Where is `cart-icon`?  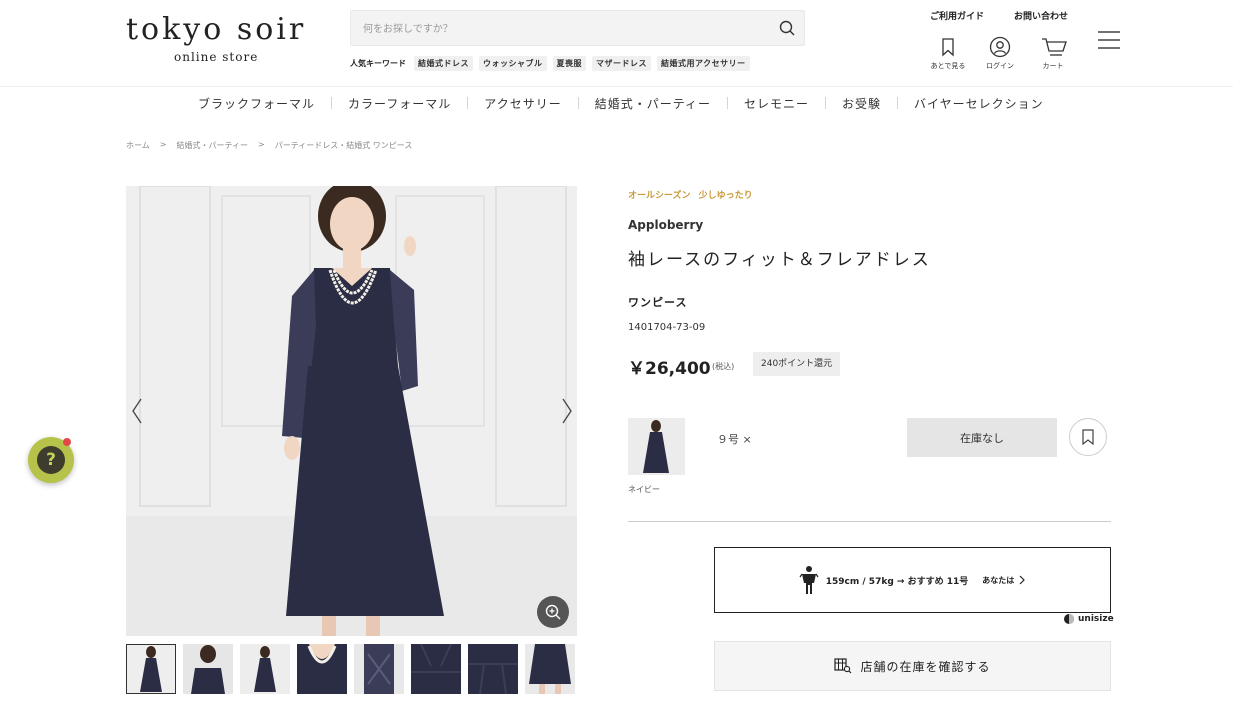
cart-icon is located at coordinates (1054, 47).